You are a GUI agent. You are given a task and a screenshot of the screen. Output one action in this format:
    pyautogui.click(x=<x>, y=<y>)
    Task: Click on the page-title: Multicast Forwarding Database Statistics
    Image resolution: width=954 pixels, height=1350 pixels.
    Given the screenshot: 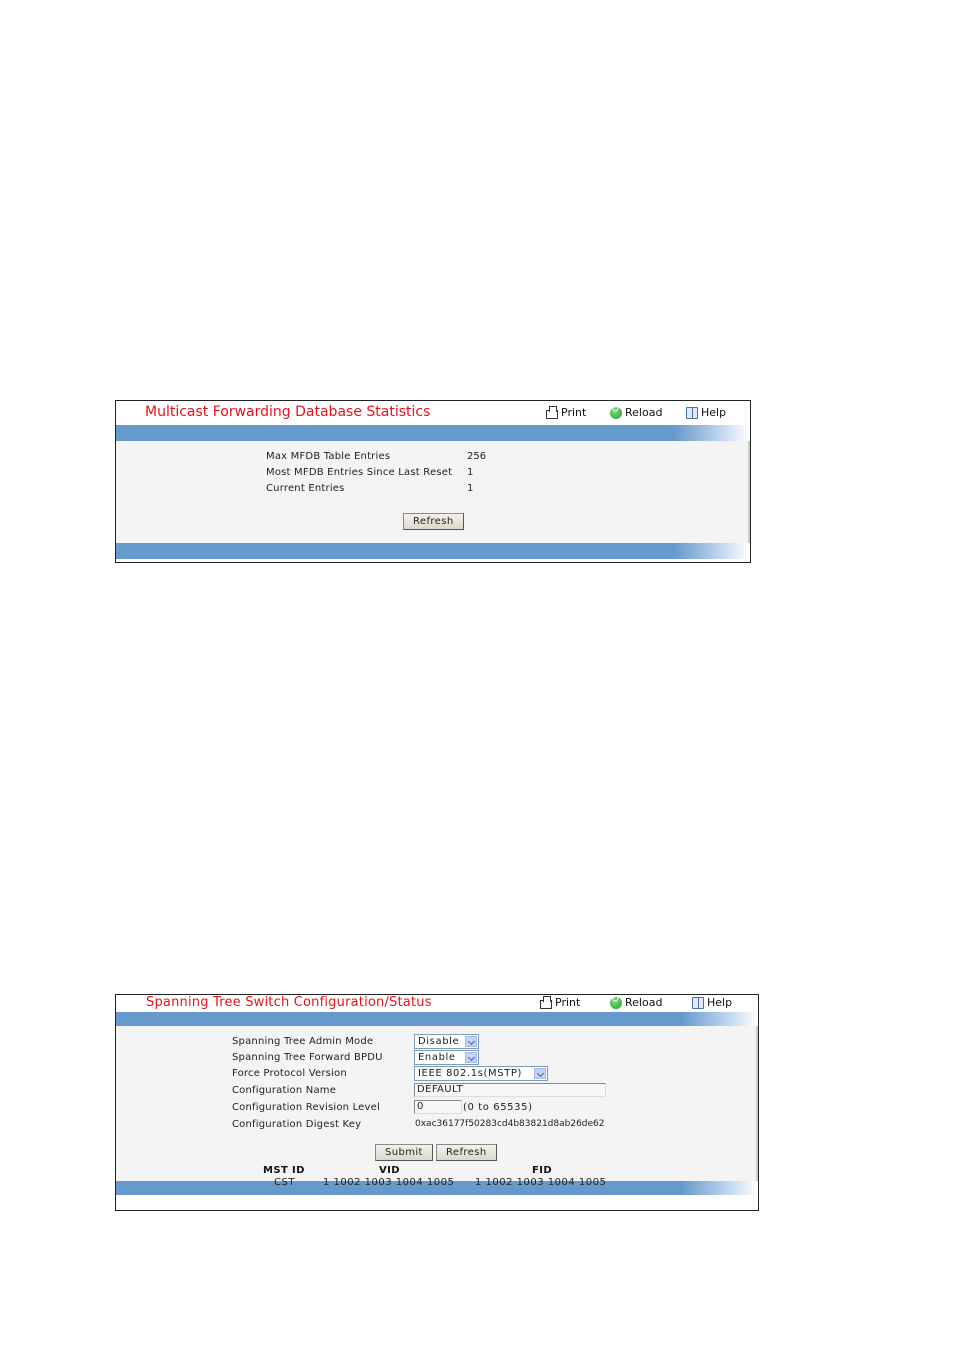 What is the action you would take?
    pyautogui.click(x=288, y=412)
    